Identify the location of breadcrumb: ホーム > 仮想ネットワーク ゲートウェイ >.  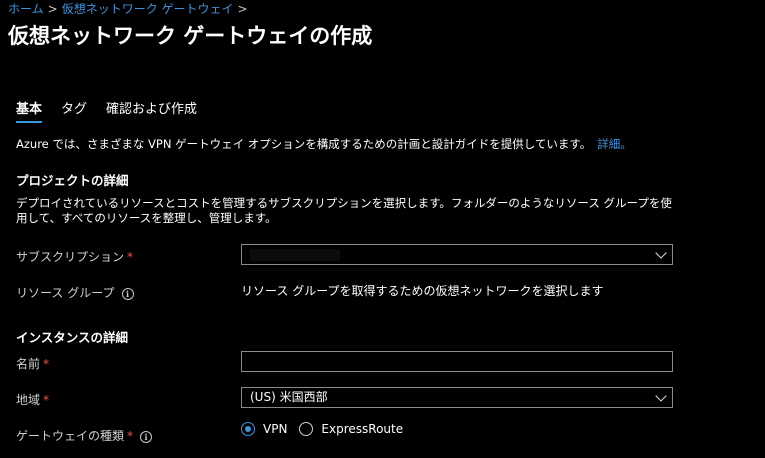
(130, 8).